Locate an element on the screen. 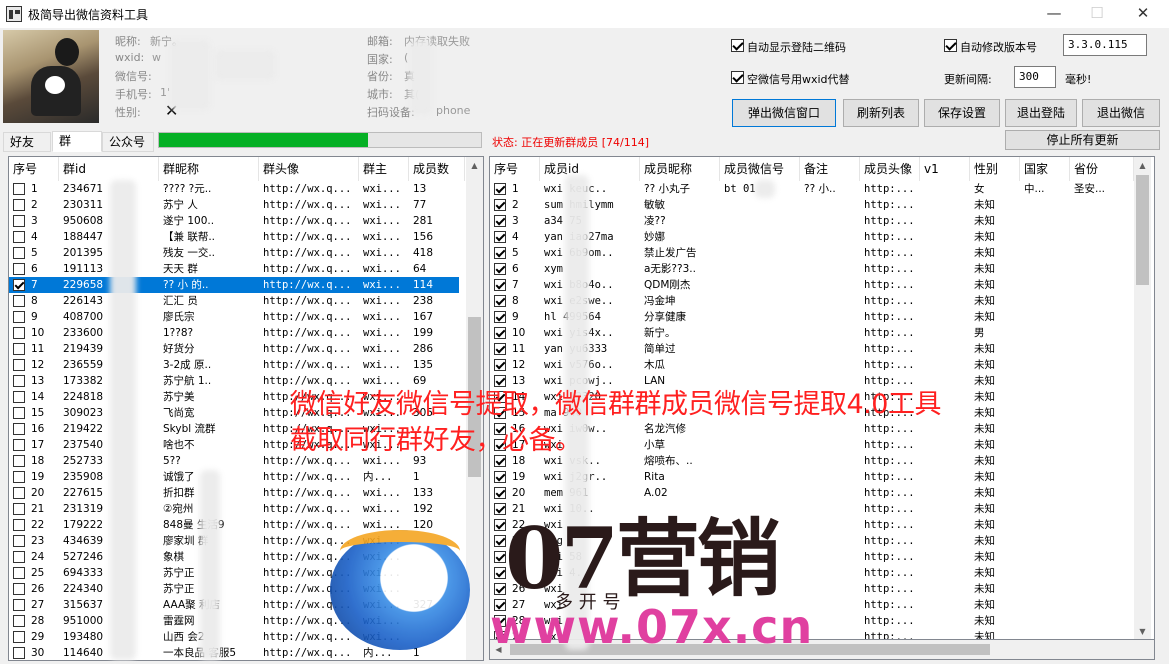  column-header: 国家 is located at coordinates (1045, 169).